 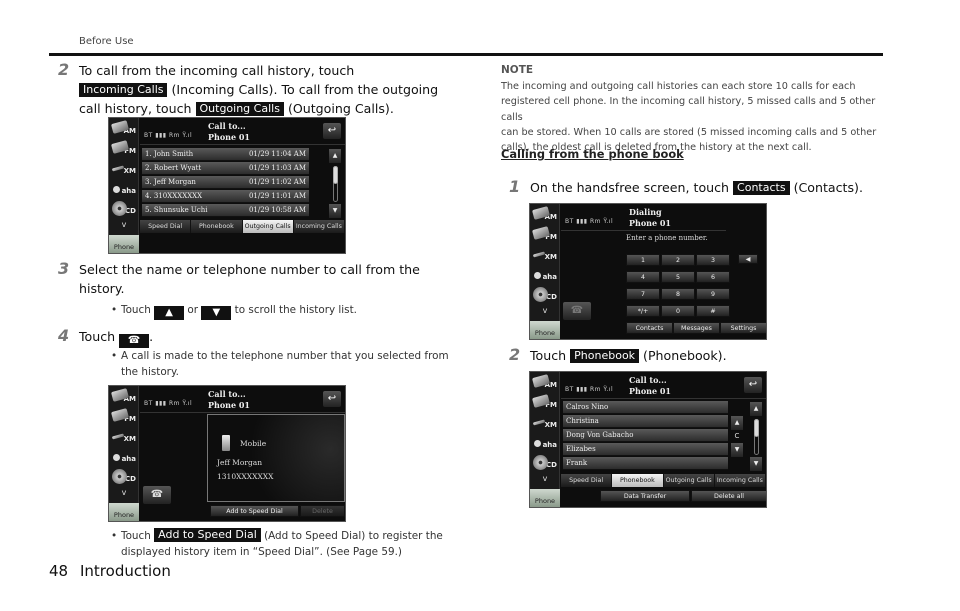 I want to click on keypad-key: 5, so click(x=678, y=277).